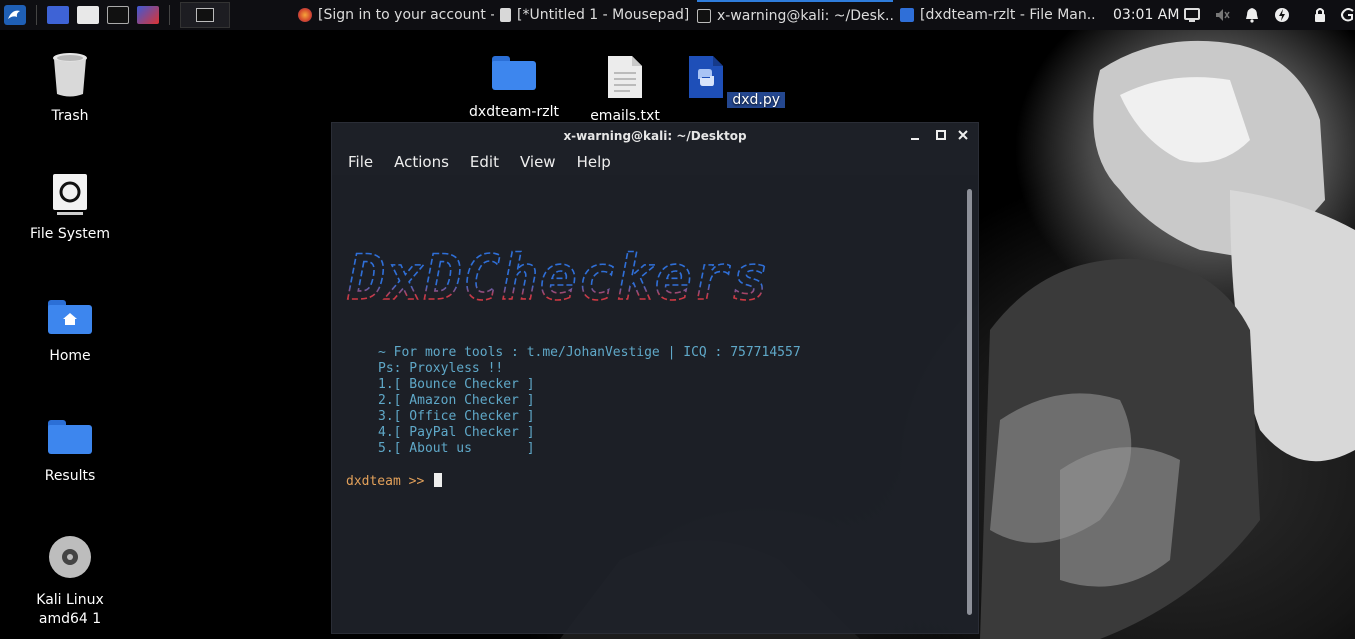 Image resolution: width=1355 pixels, height=639 pixels. What do you see at coordinates (1347, 15) in the screenshot?
I see `session-menu-icon` at bounding box center [1347, 15].